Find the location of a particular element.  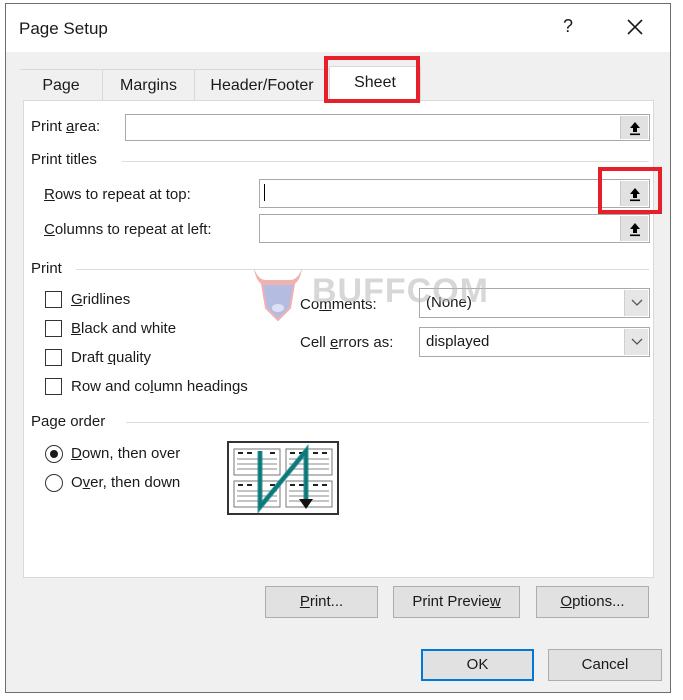

columns-to-repeat-label: Columns to repeat at left: is located at coordinates (128, 229).